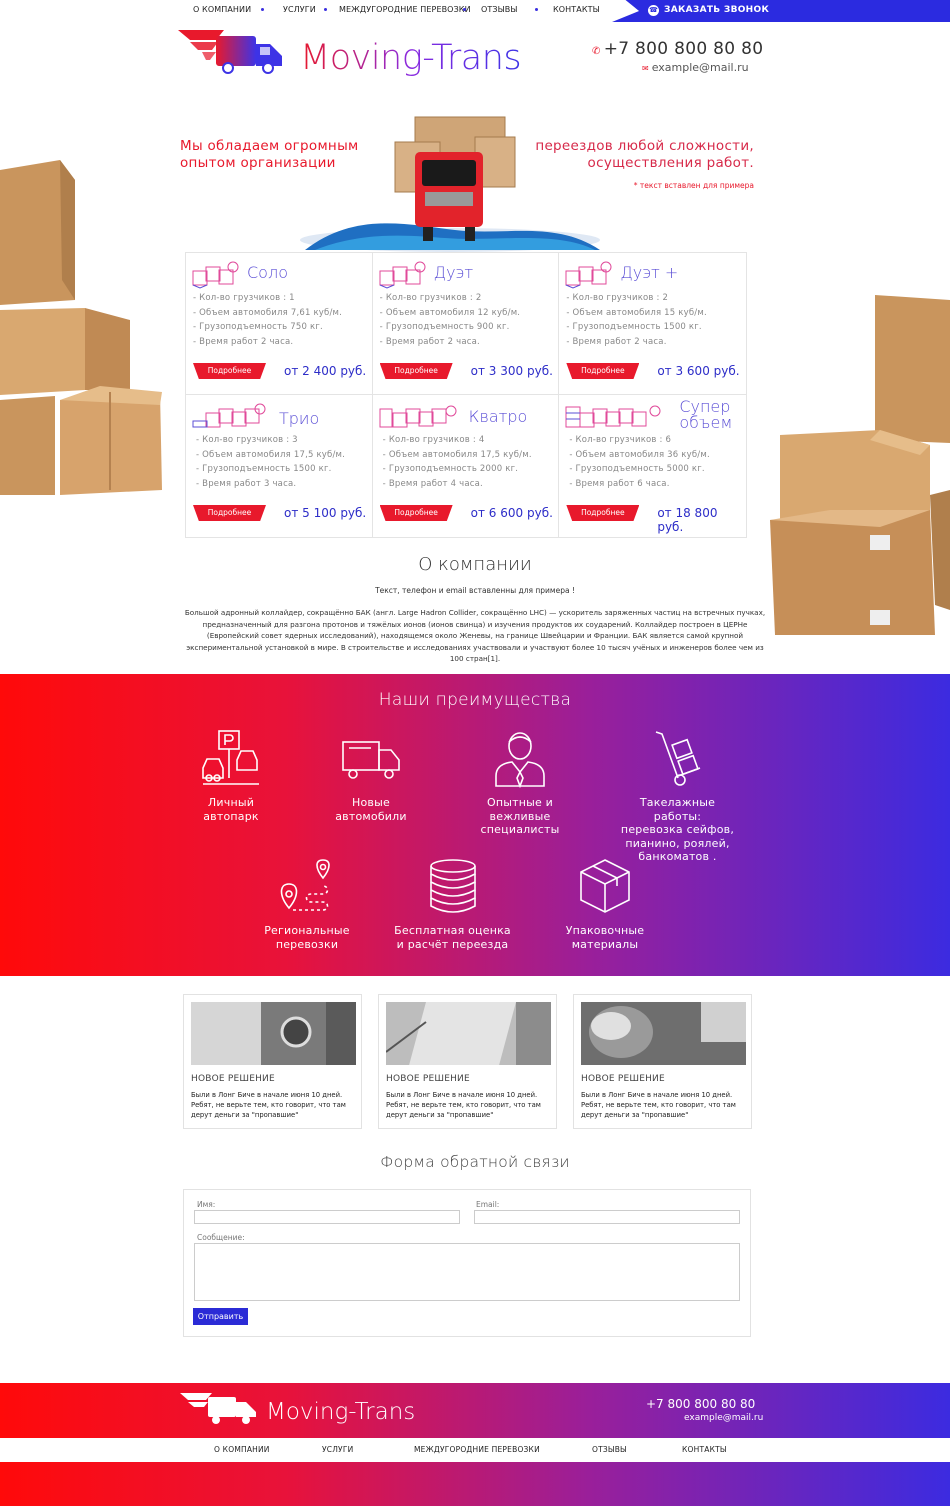 The width and height of the screenshot is (950, 1506). I want to click on specialist-icon, so click(520, 760).